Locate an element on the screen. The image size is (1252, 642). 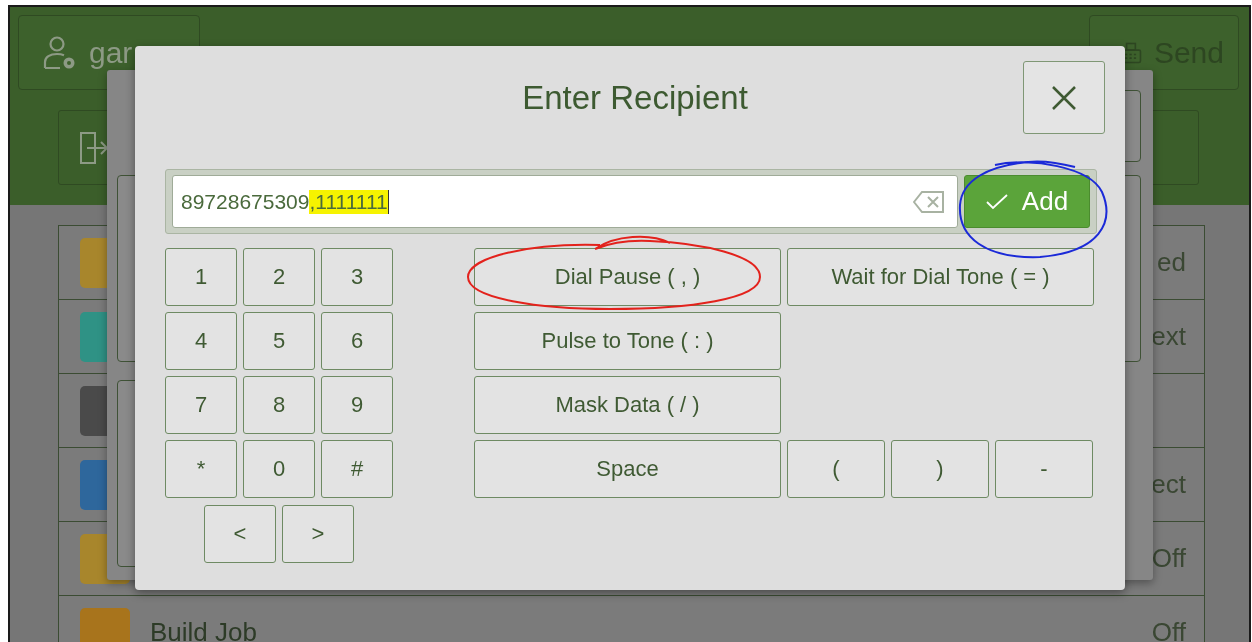
dialog-title: Enter Recipient is located at coordinates (635, 97).